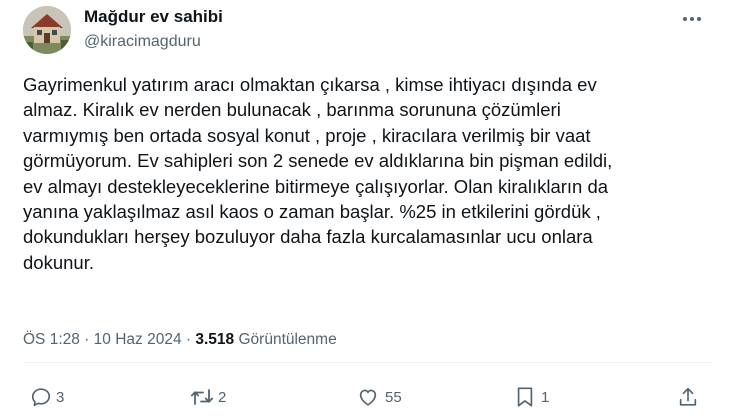 The height and width of the screenshot is (420, 730). I want to click on tweet-time: ÖS 1:28, so click(51, 339).